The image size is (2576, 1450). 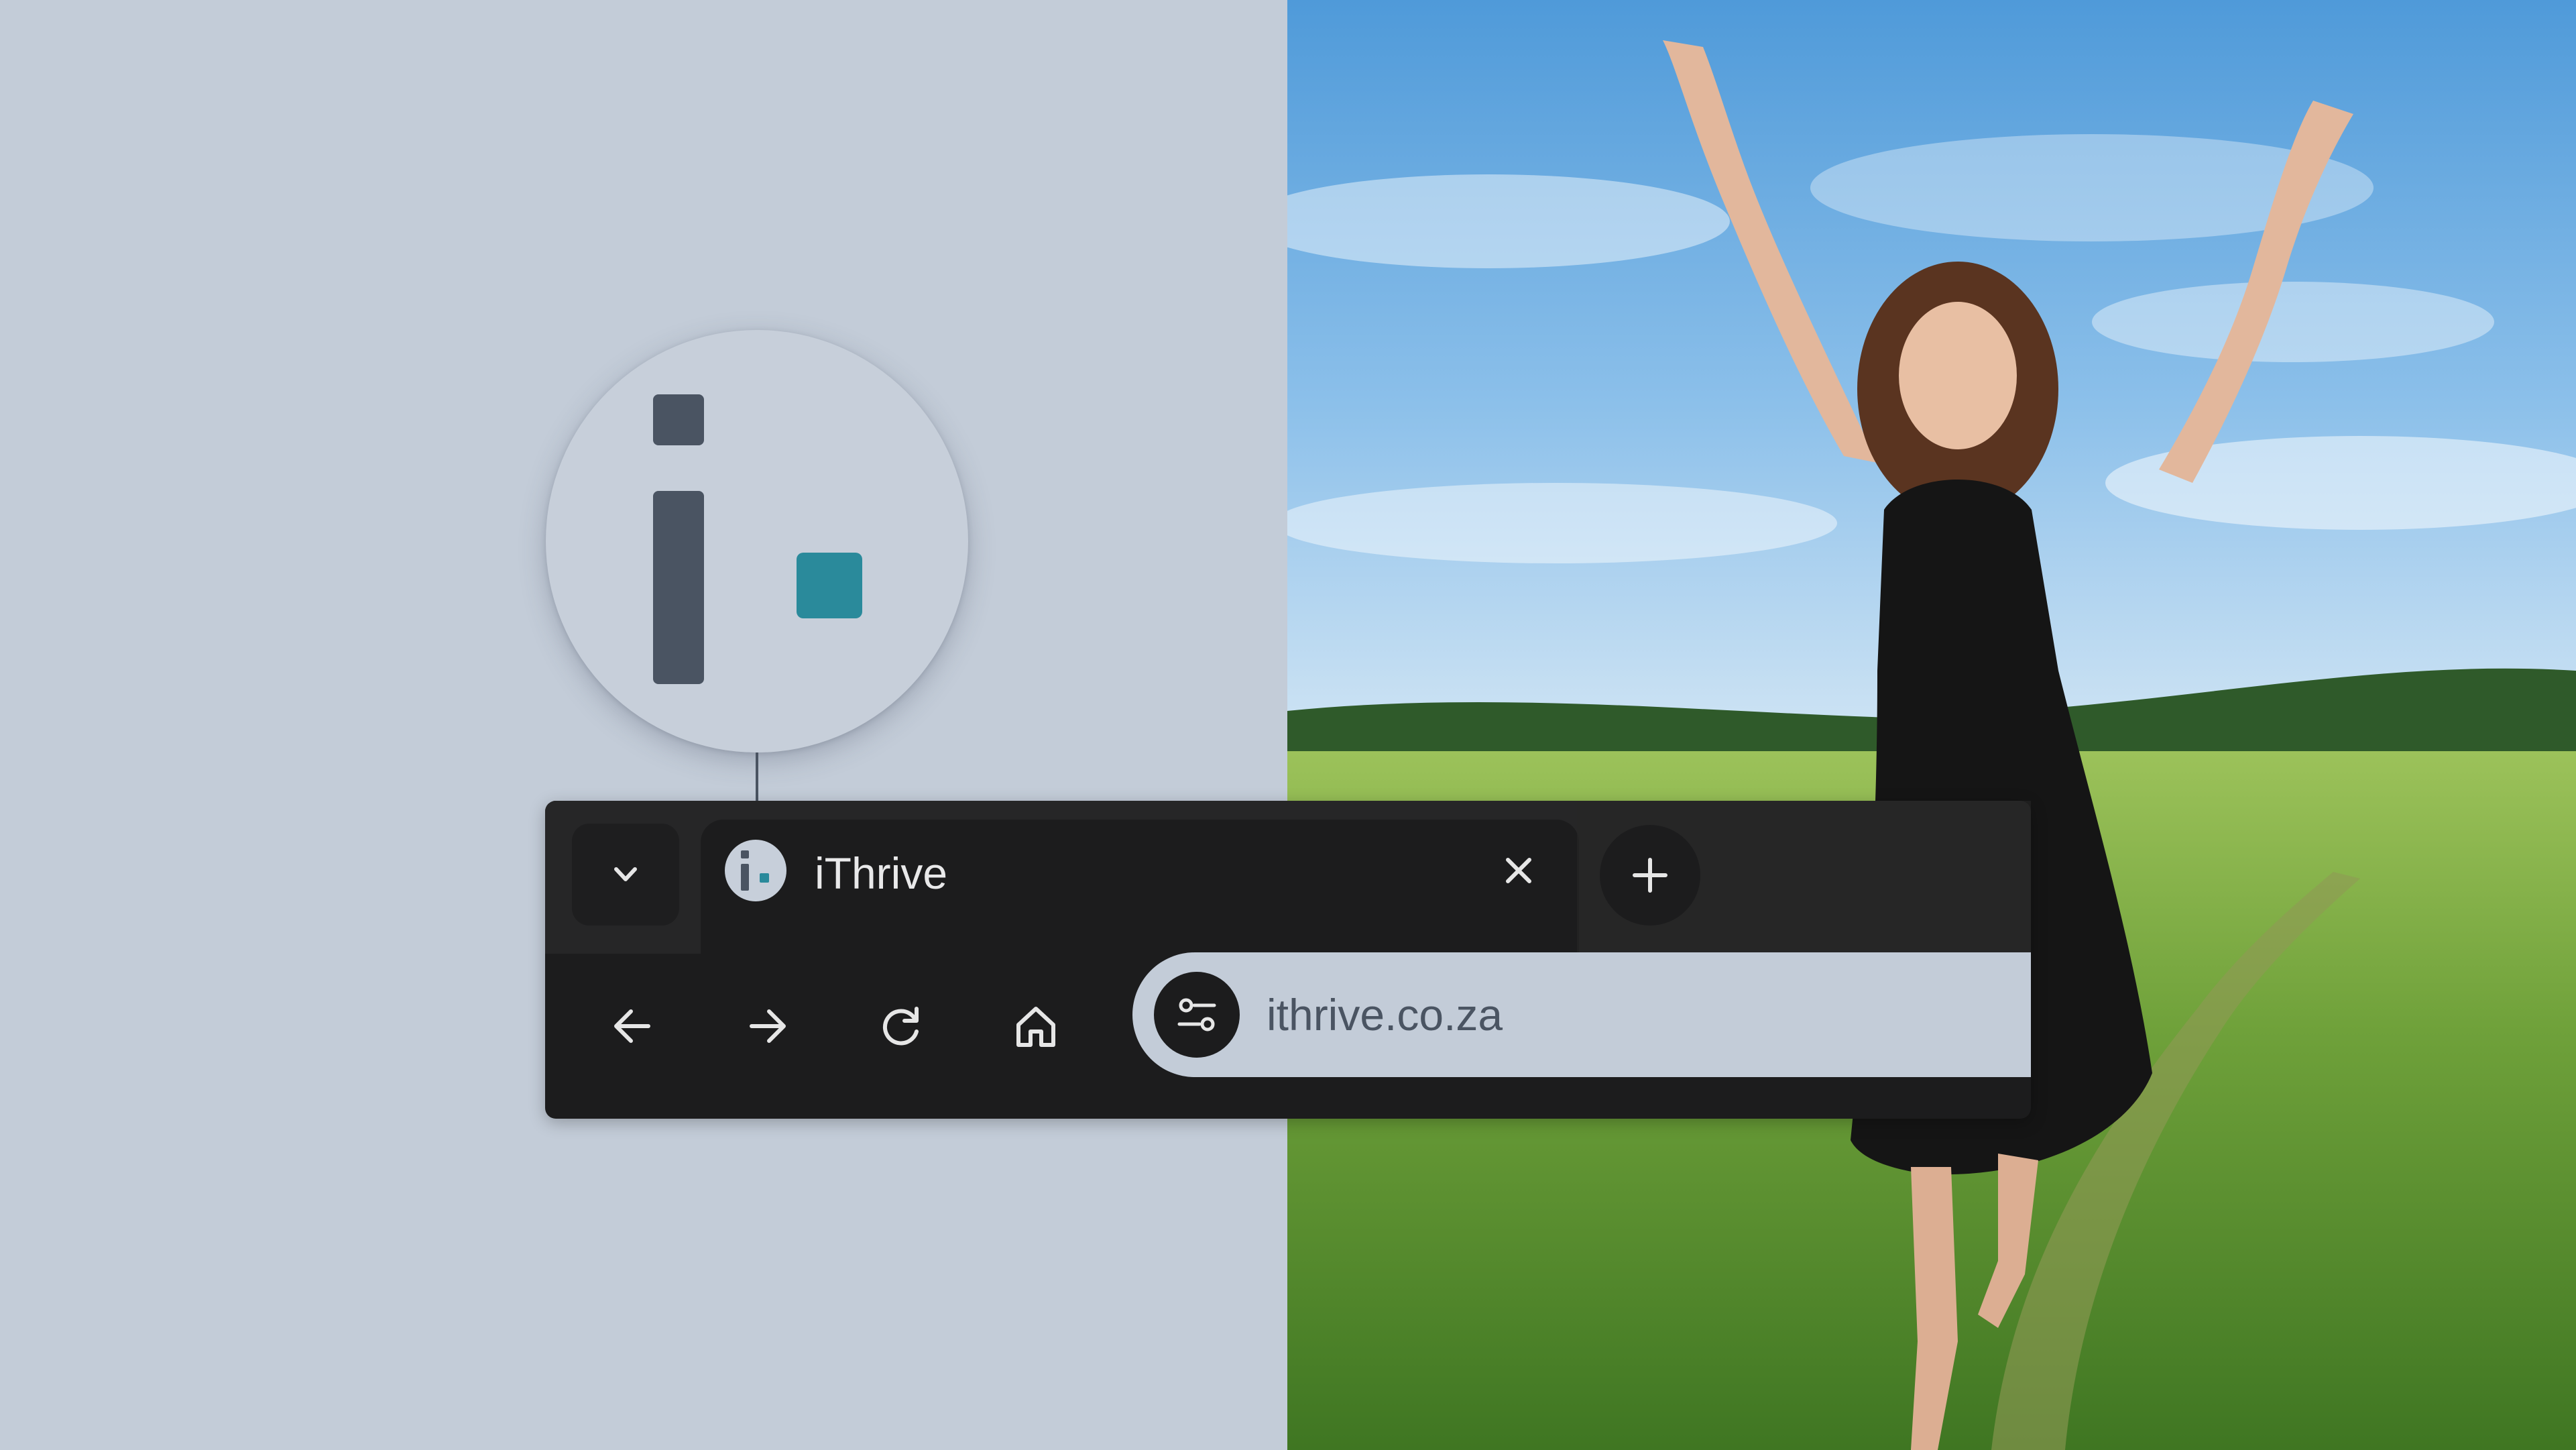 I want to click on reload-icon, so click(x=900, y=1026).